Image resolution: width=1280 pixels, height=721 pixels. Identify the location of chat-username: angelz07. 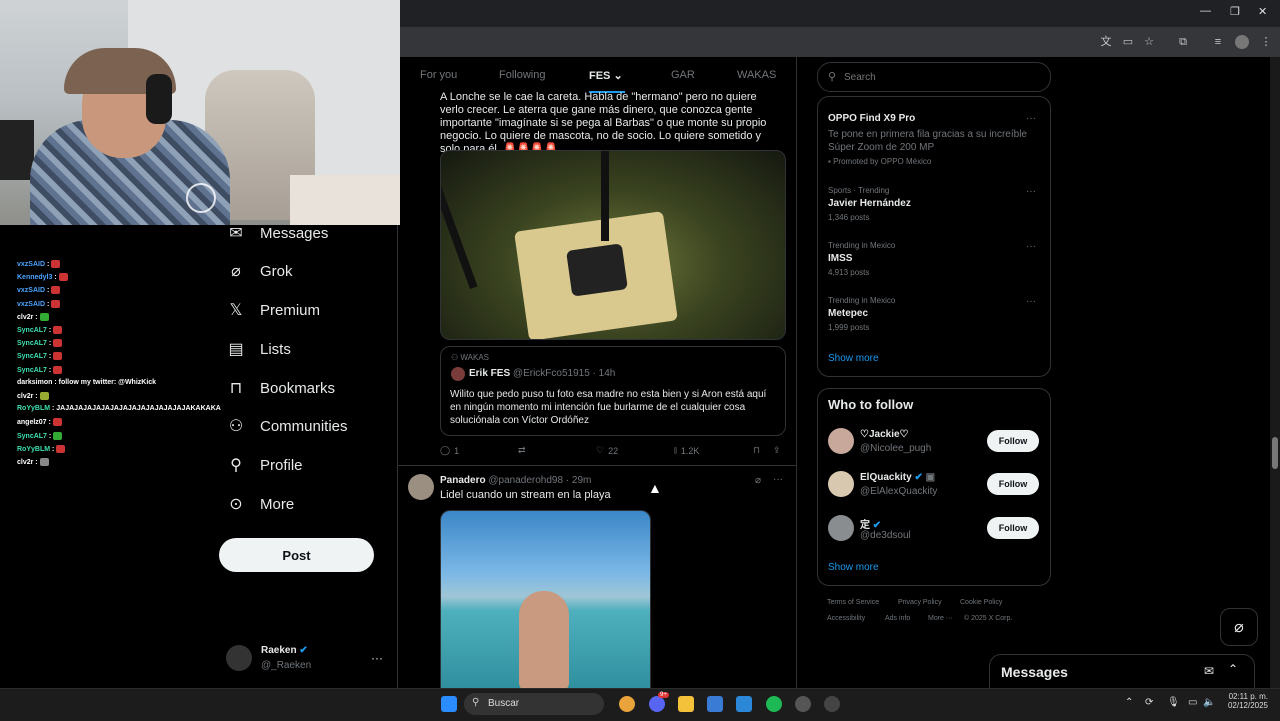
(32, 422).